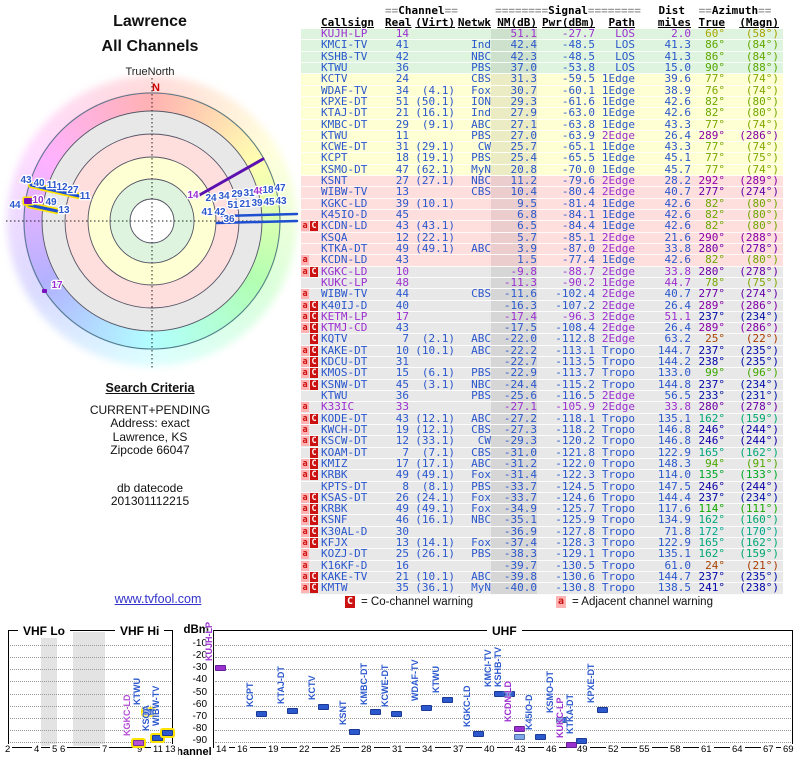  Describe the element at coordinates (310, 531) in the screenshot. I see `warning-markers: aC` at that location.